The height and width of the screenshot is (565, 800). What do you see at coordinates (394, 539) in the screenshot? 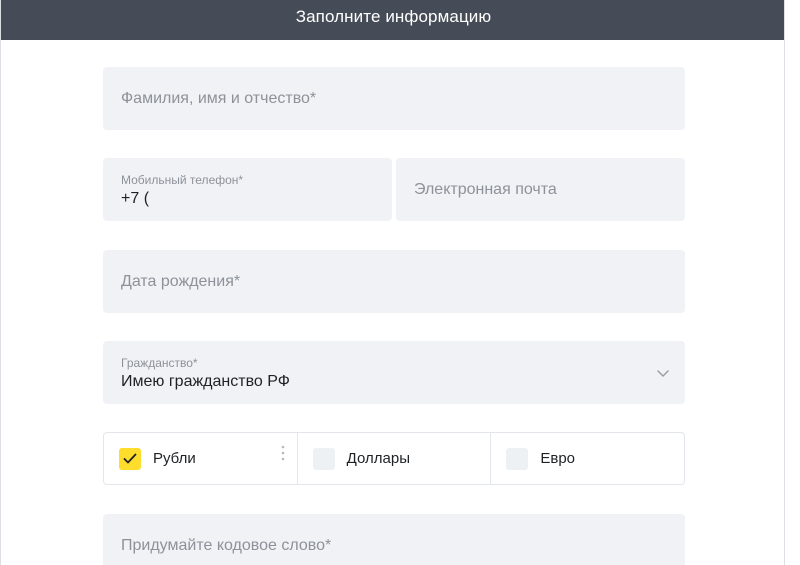
I see `code-word-field: Придумайте кодовое слово*` at bounding box center [394, 539].